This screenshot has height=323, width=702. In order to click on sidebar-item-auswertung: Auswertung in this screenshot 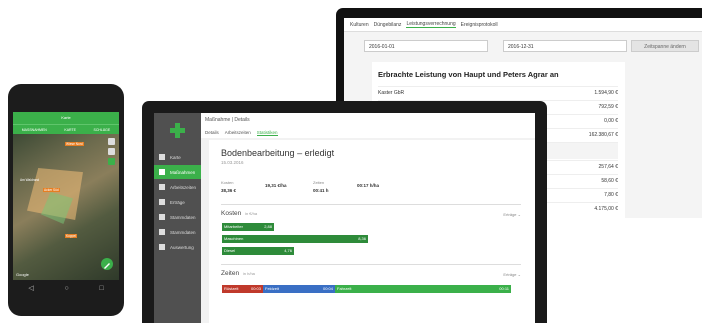, I will do `click(177, 247)`.